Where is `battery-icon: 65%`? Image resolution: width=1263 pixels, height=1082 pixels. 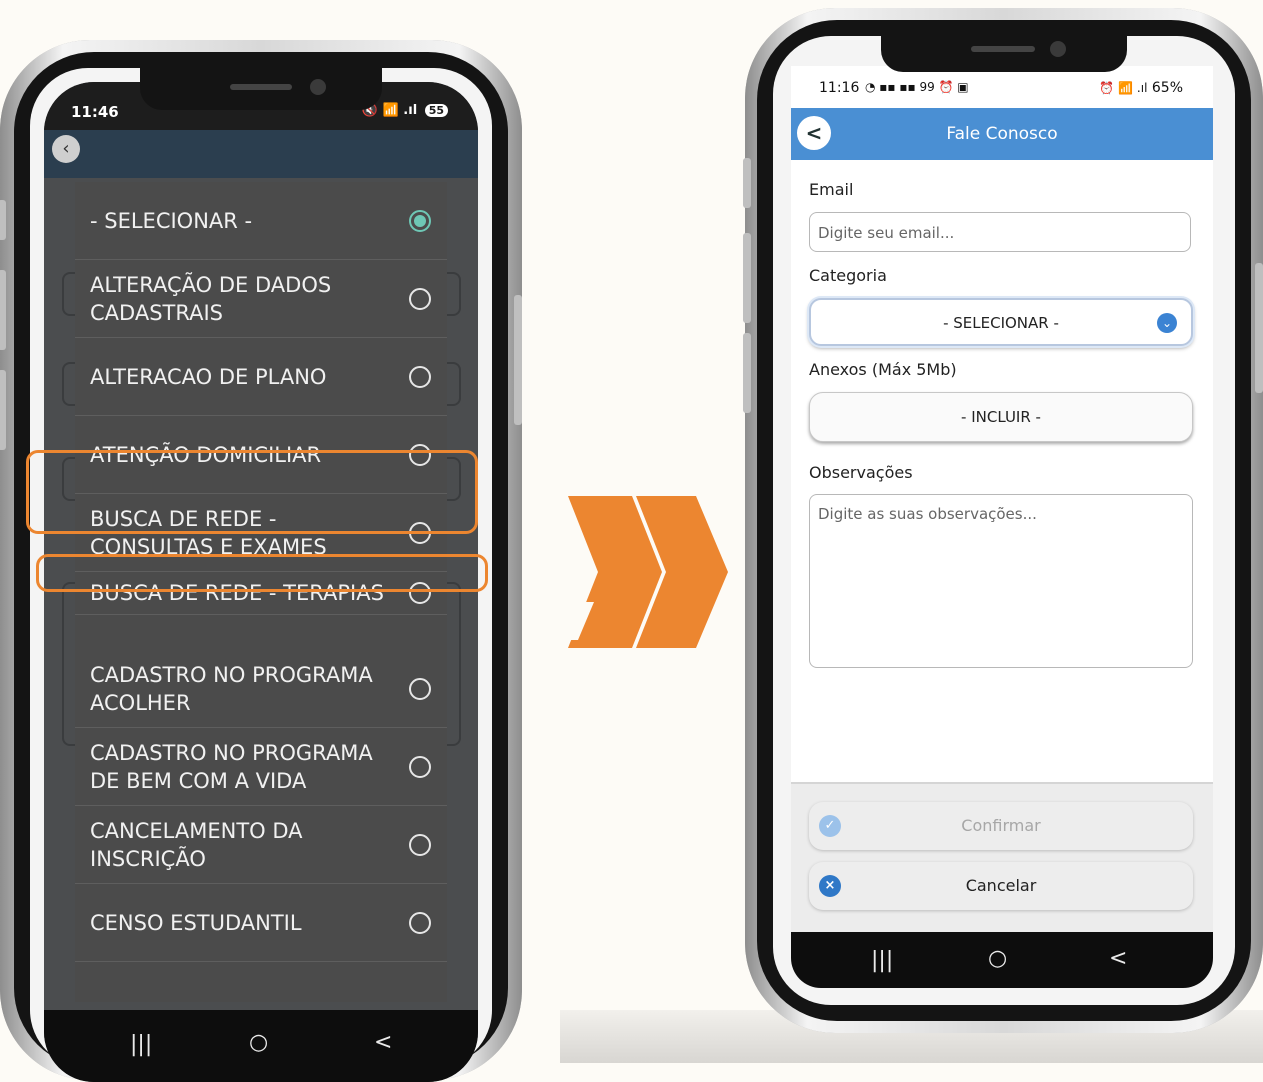 battery-icon: 65% is located at coordinates (1167, 88).